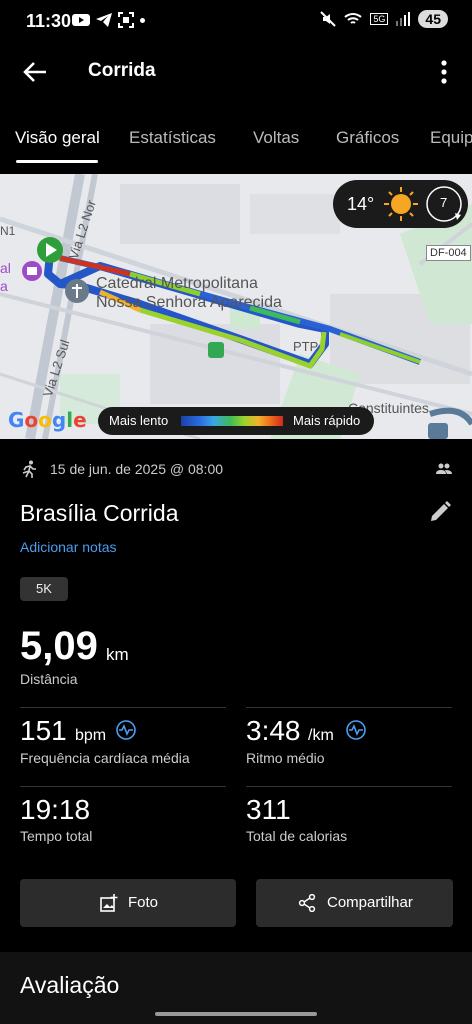 This screenshot has height=1024, width=472. Describe the element at coordinates (444, 202) in the screenshot. I see `wind-speed: 7` at that location.